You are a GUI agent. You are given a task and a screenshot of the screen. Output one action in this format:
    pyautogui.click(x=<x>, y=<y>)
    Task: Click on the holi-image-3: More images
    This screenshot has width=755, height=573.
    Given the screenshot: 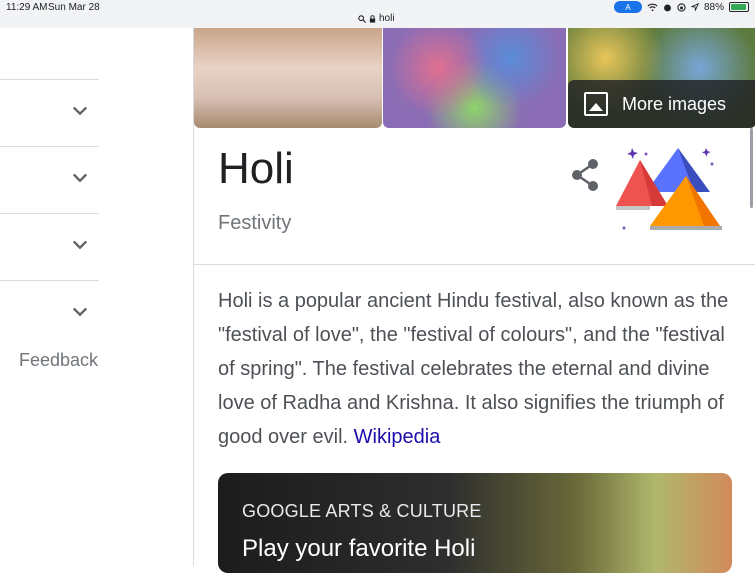 What is the action you would take?
    pyautogui.click(x=661, y=78)
    